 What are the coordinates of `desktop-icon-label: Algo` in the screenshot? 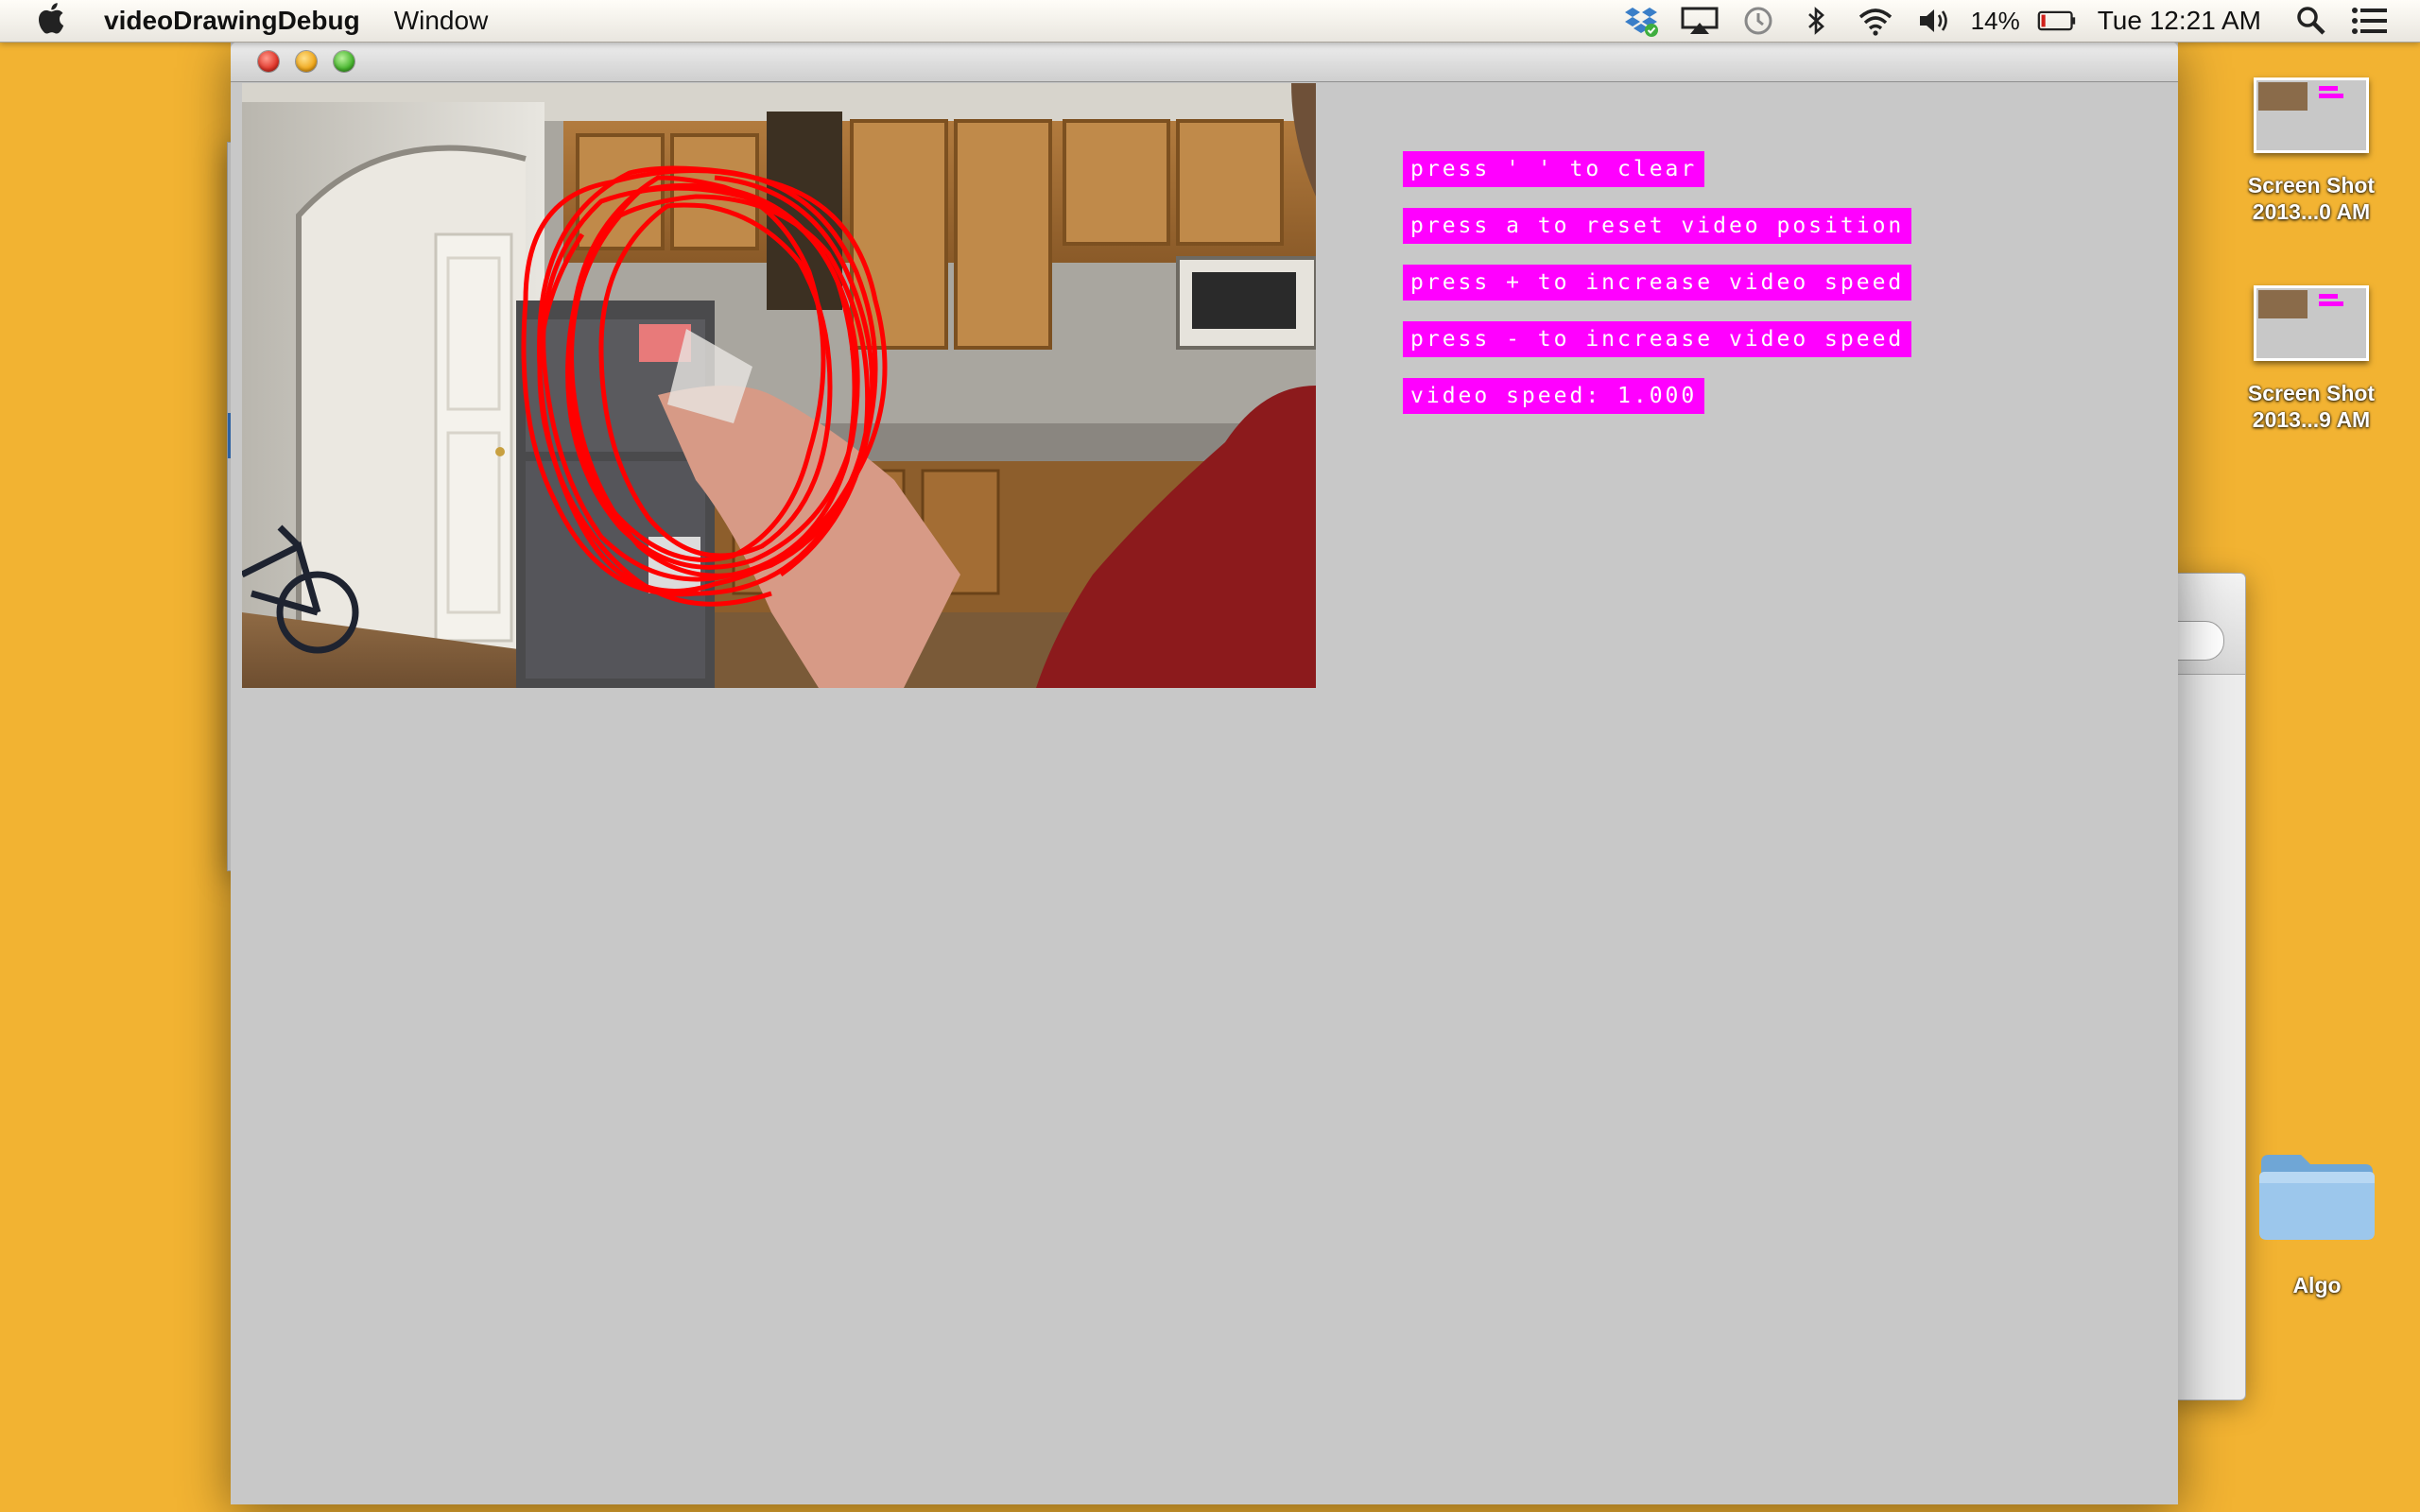 It's located at (2317, 1285).